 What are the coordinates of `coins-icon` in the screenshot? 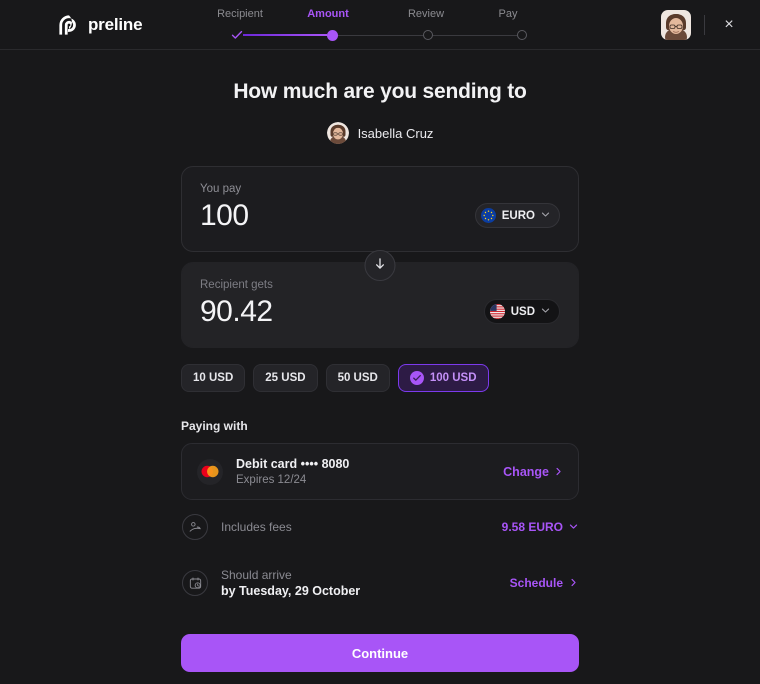 It's located at (195, 527).